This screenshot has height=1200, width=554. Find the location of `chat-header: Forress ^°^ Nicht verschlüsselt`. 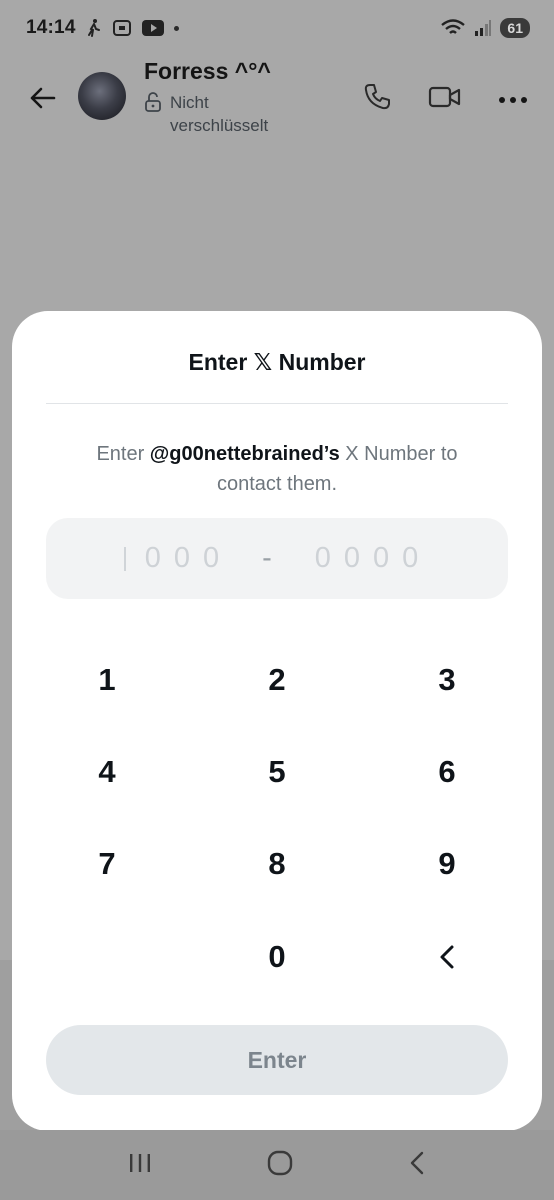

chat-header: Forress ^°^ Nicht verschlüsselt is located at coordinates (277, 101).